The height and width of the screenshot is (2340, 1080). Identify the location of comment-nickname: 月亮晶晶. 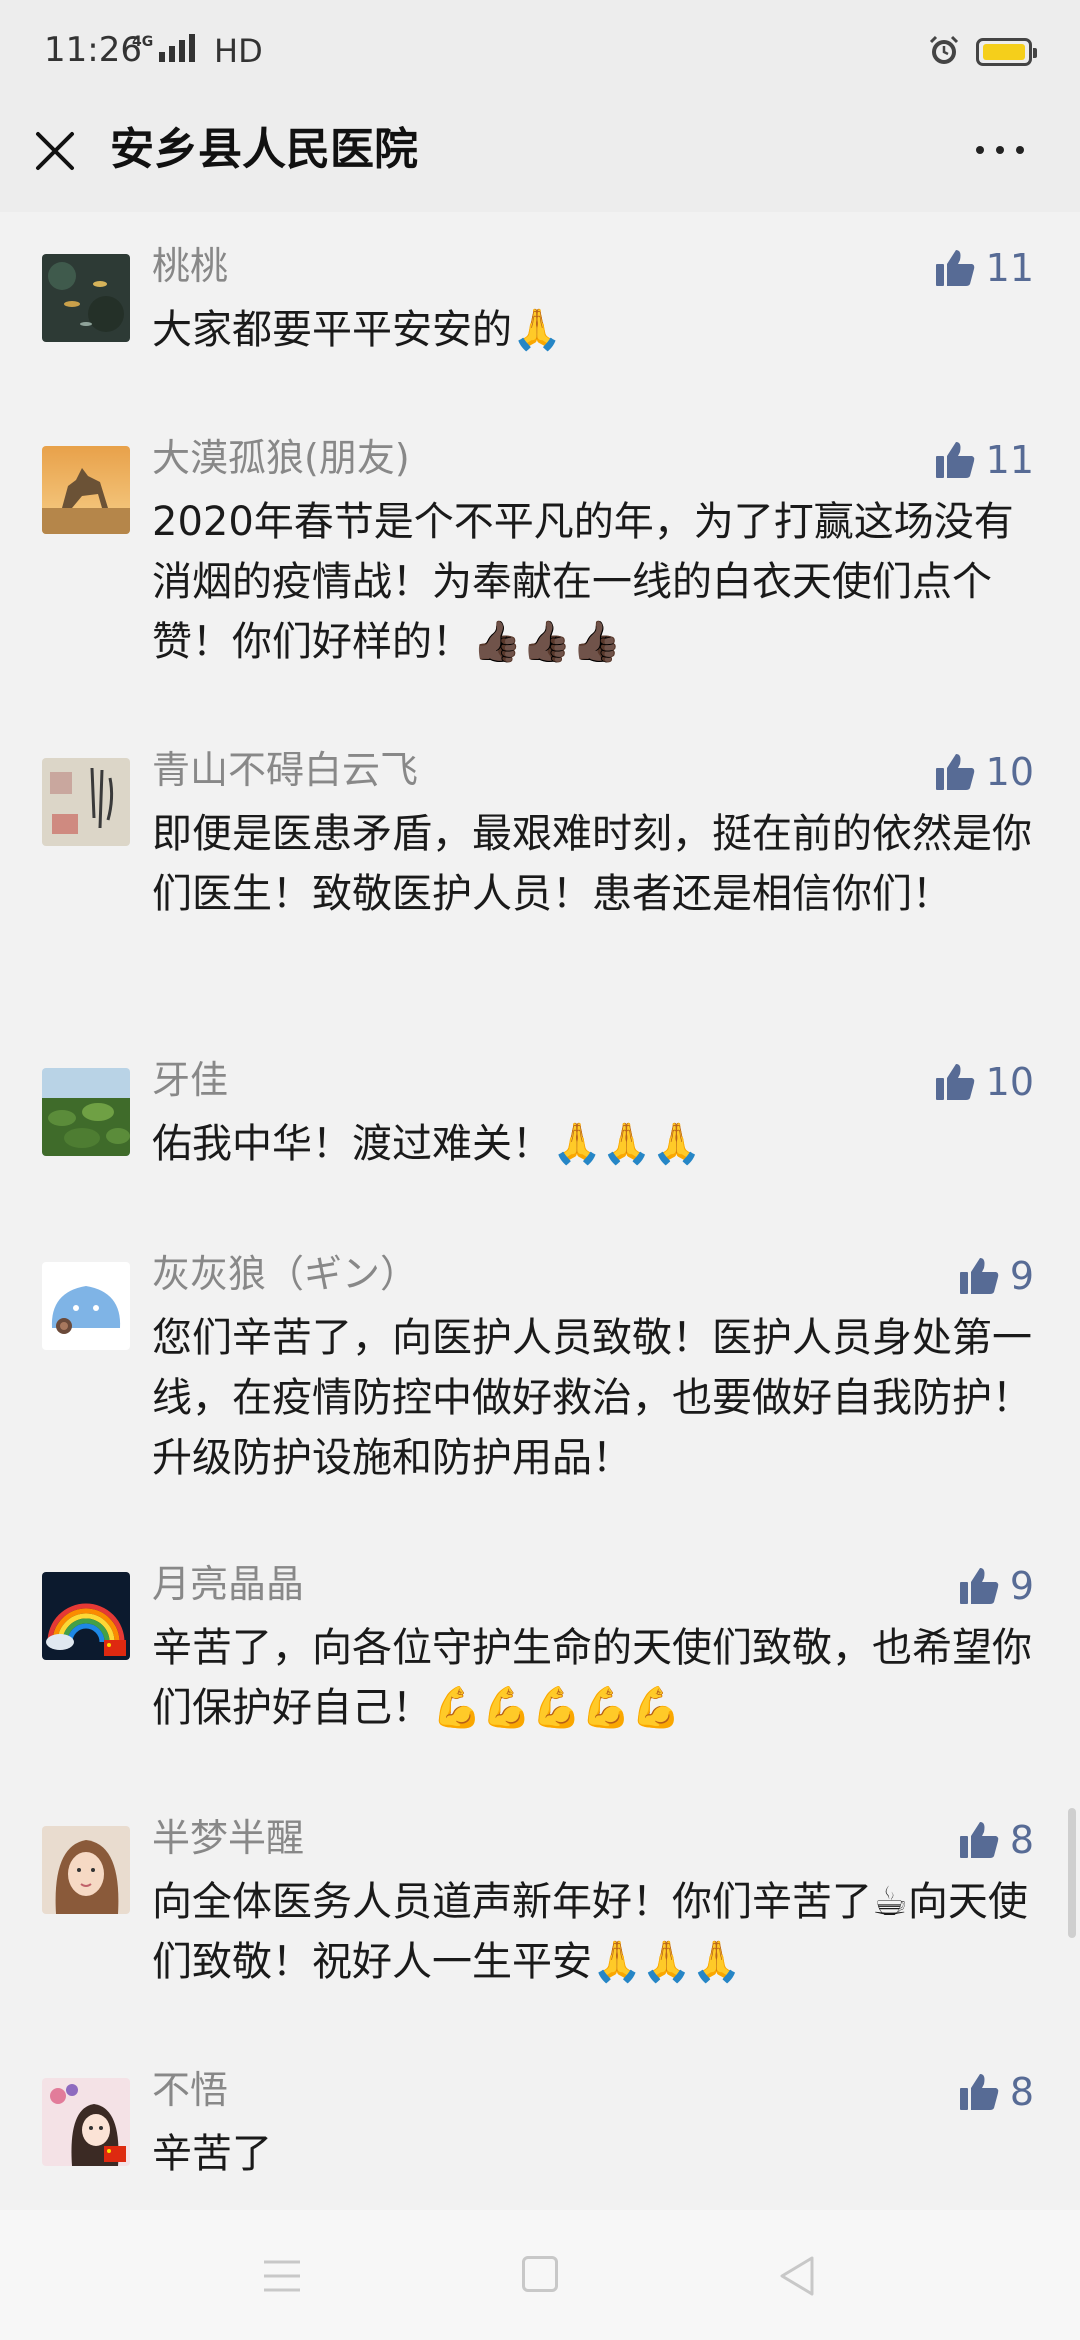
(228, 1584).